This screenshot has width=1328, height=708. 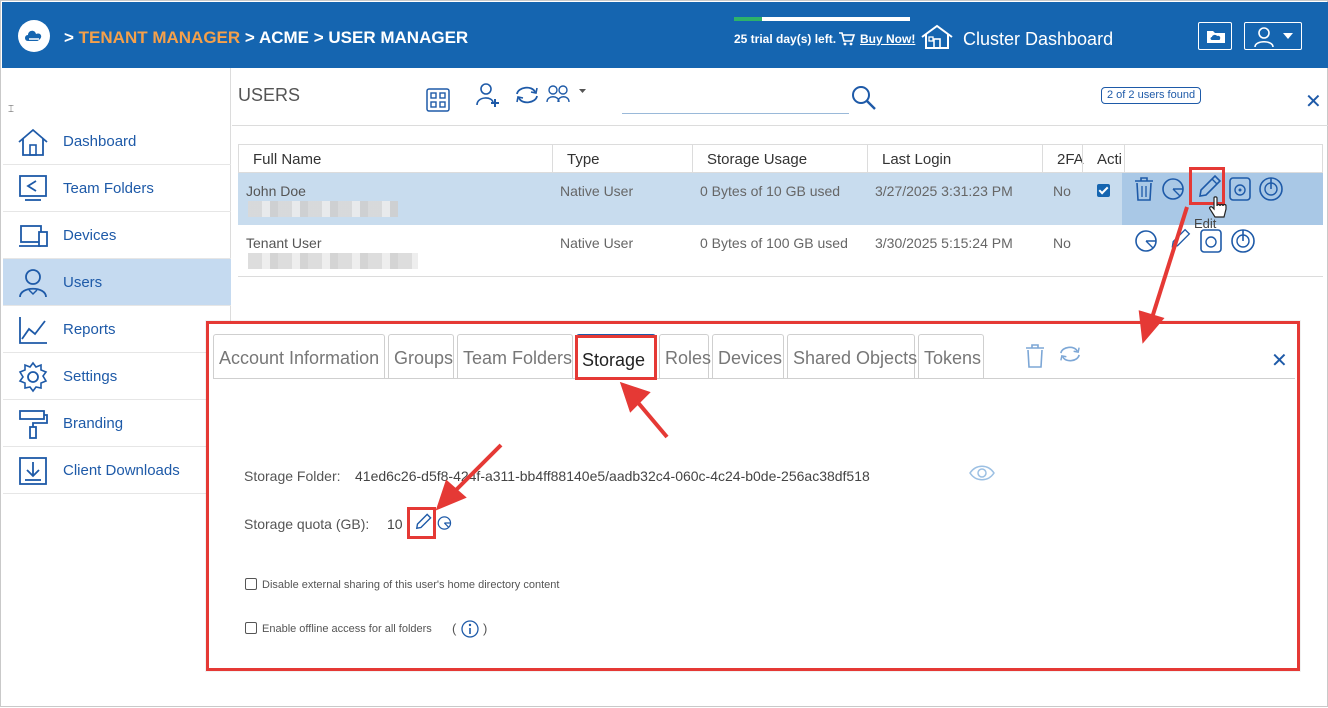 I want to click on arrow-to-storage-tab, so click(x=651, y=418).